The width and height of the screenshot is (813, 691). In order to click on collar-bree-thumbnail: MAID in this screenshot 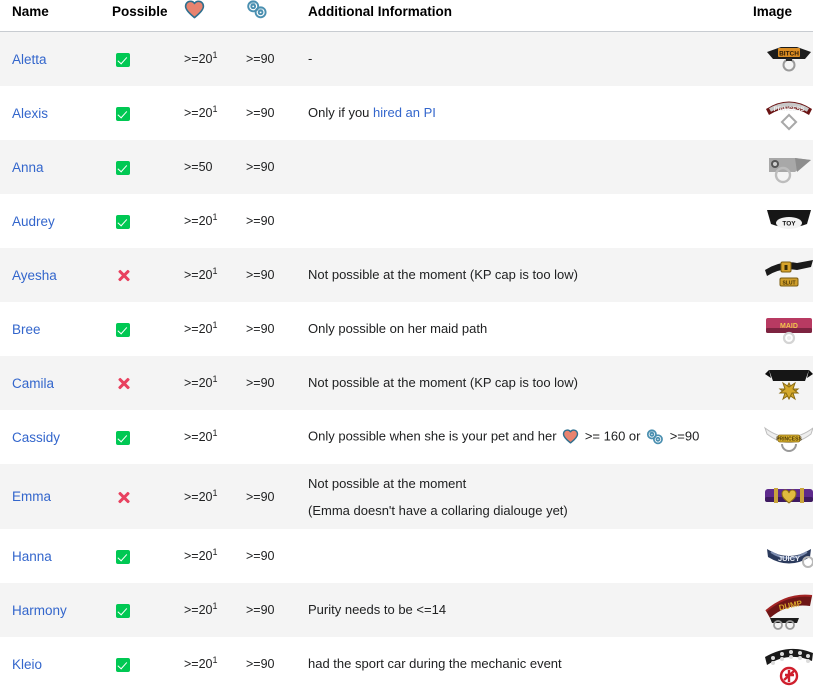, I will do `click(783, 329)`.